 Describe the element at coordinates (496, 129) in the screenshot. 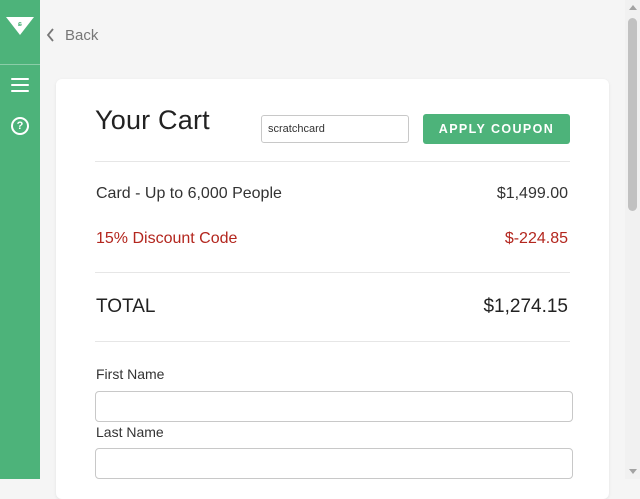

I see `apply-coupon-button: APPLY COUPON` at that location.